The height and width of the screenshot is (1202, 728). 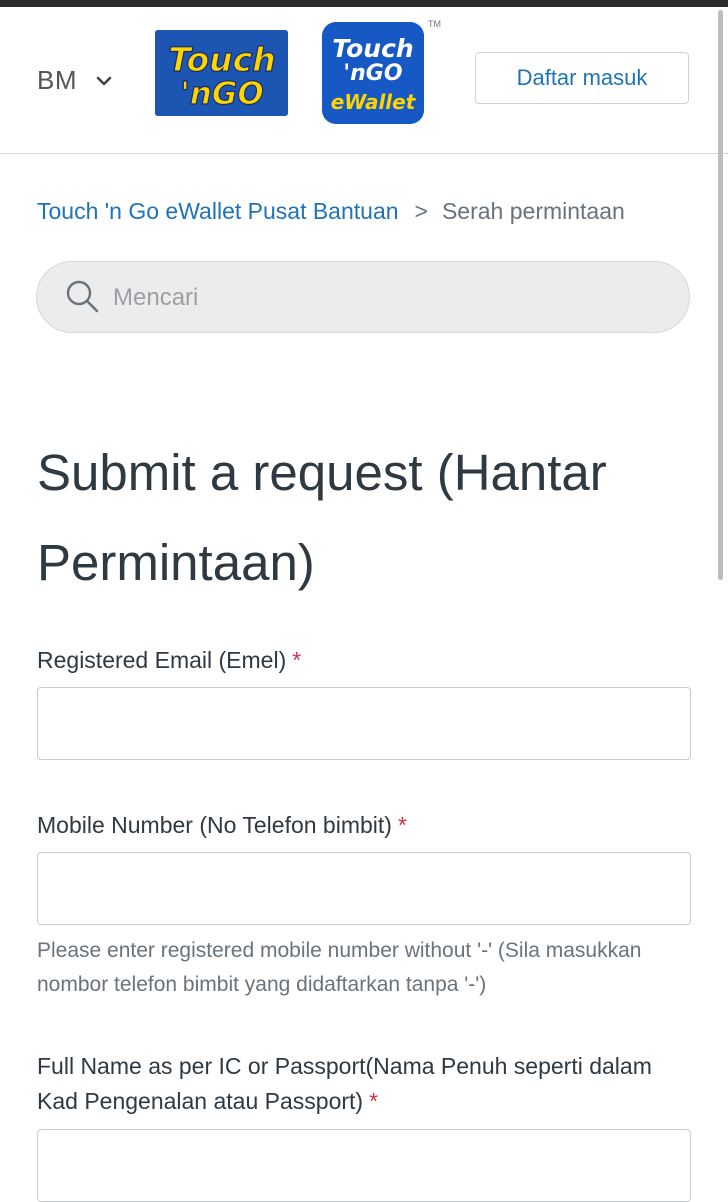 I want to click on touchngo-ewallet-logo: Touch 'nGO eWallet, so click(x=373, y=73).